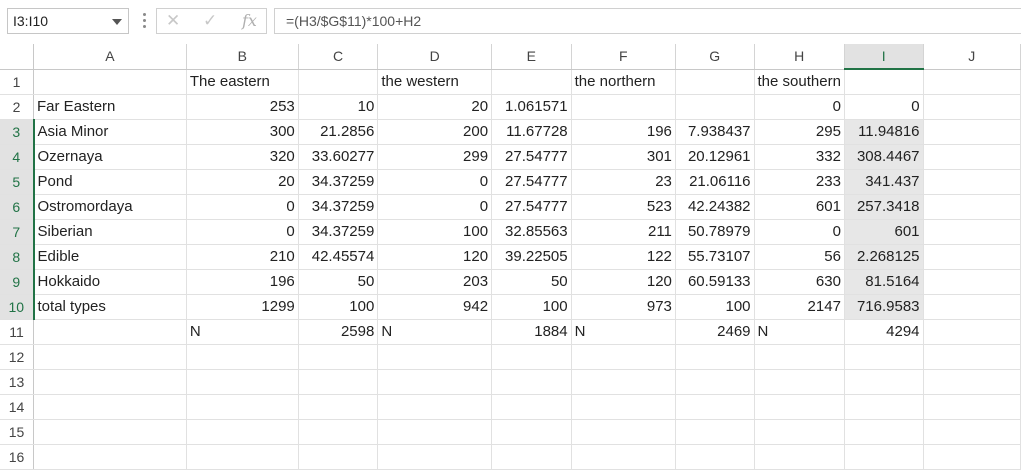  Describe the element at coordinates (623, 57) in the screenshot. I see `column-header-f: F` at that location.